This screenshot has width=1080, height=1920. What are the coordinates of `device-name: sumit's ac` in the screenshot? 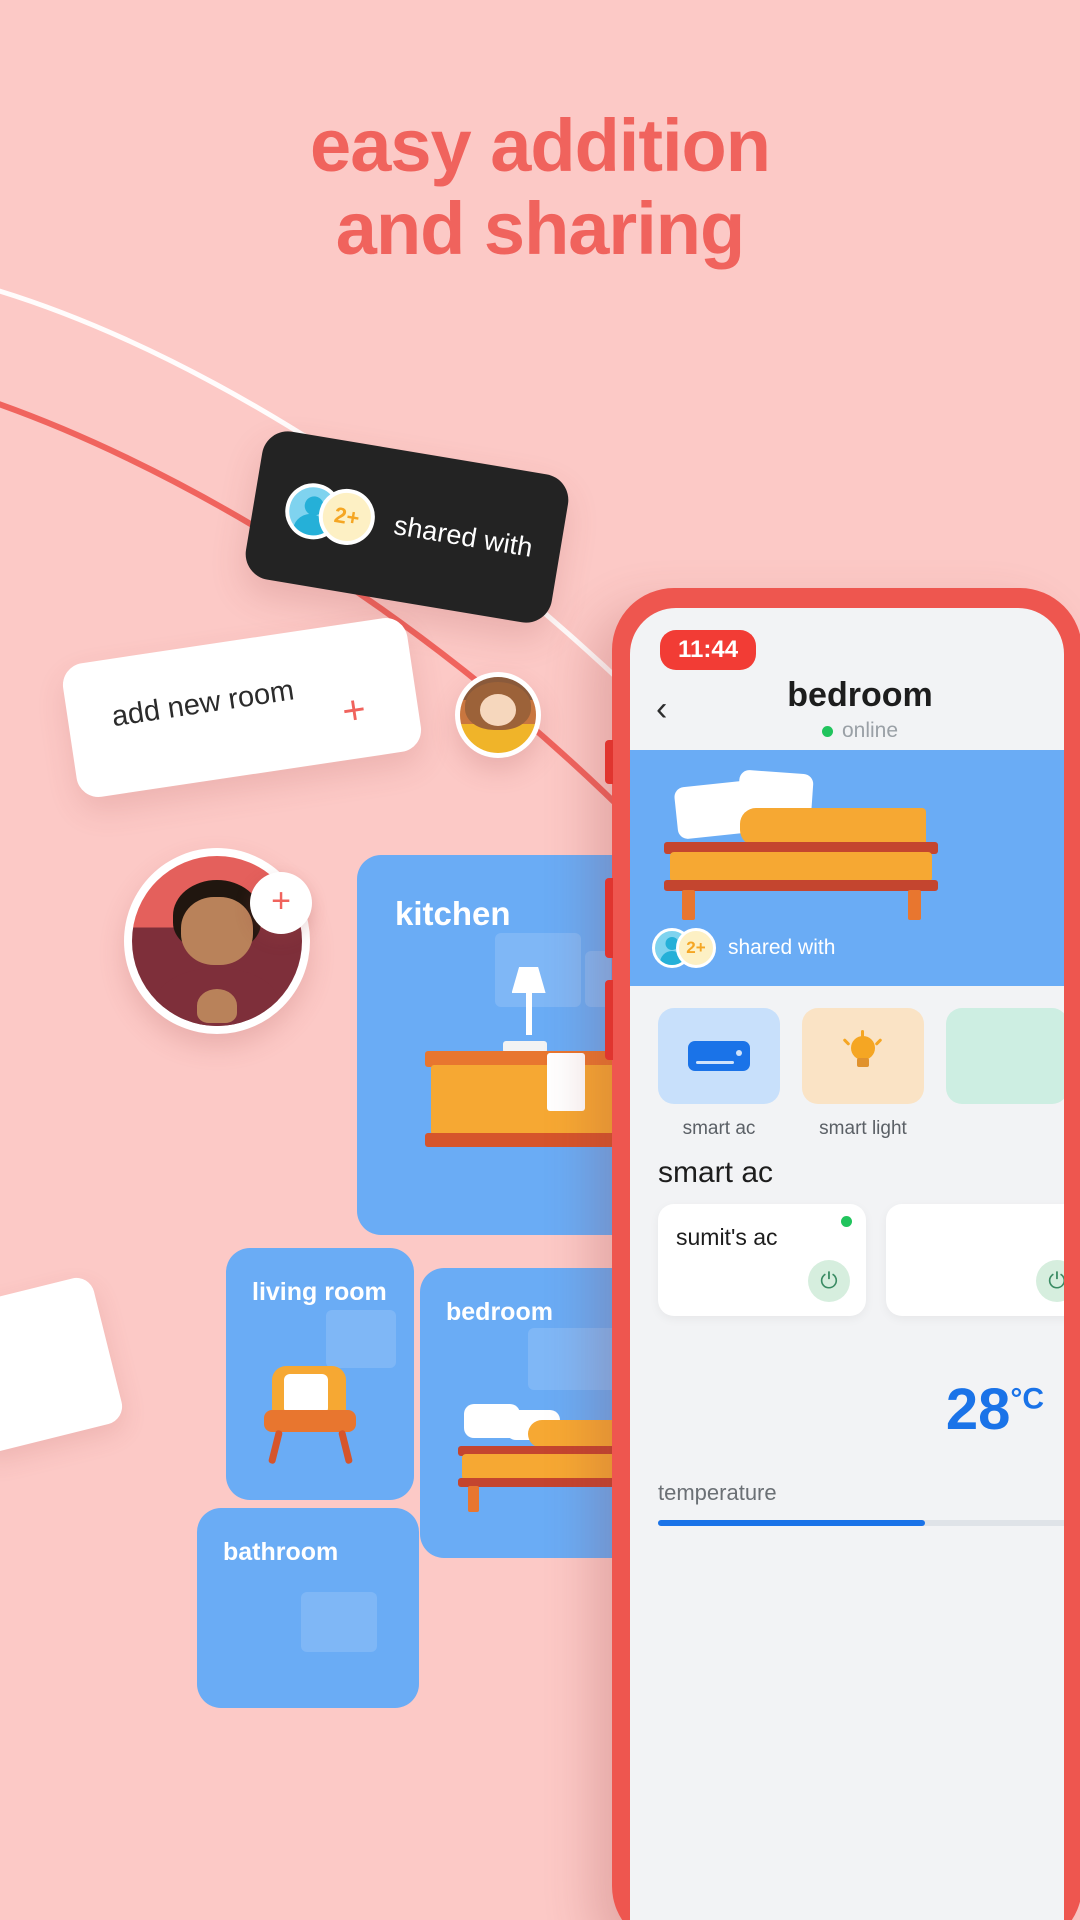 It's located at (727, 1237).